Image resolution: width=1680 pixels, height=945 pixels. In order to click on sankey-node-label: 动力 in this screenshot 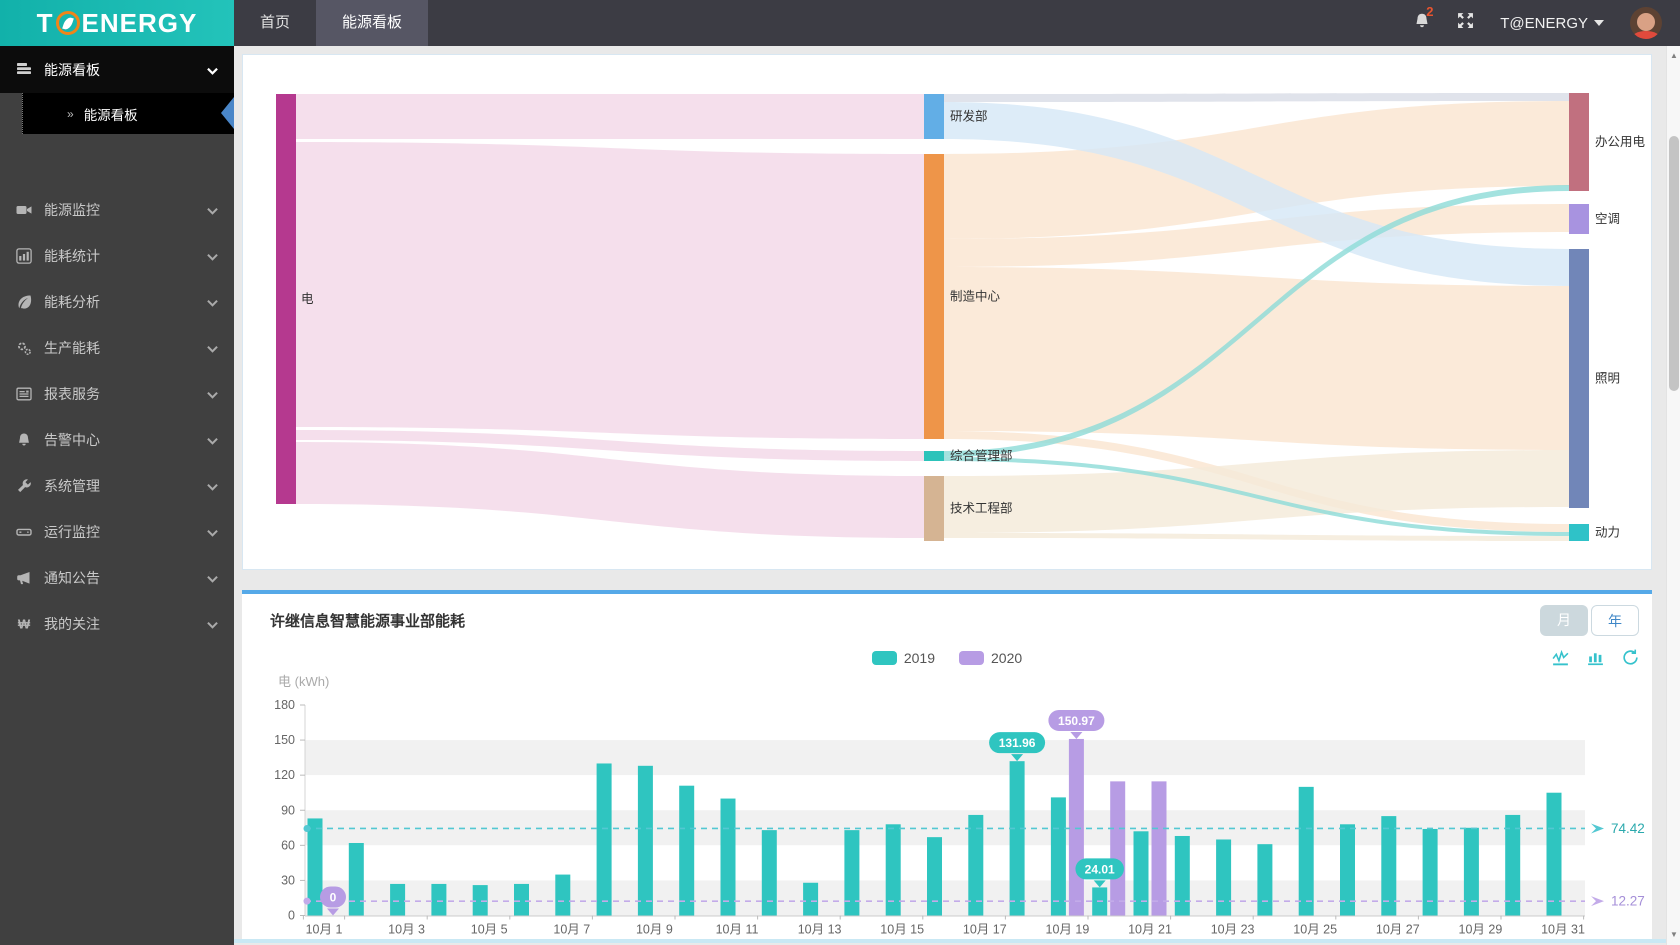, I will do `click(1607, 533)`.